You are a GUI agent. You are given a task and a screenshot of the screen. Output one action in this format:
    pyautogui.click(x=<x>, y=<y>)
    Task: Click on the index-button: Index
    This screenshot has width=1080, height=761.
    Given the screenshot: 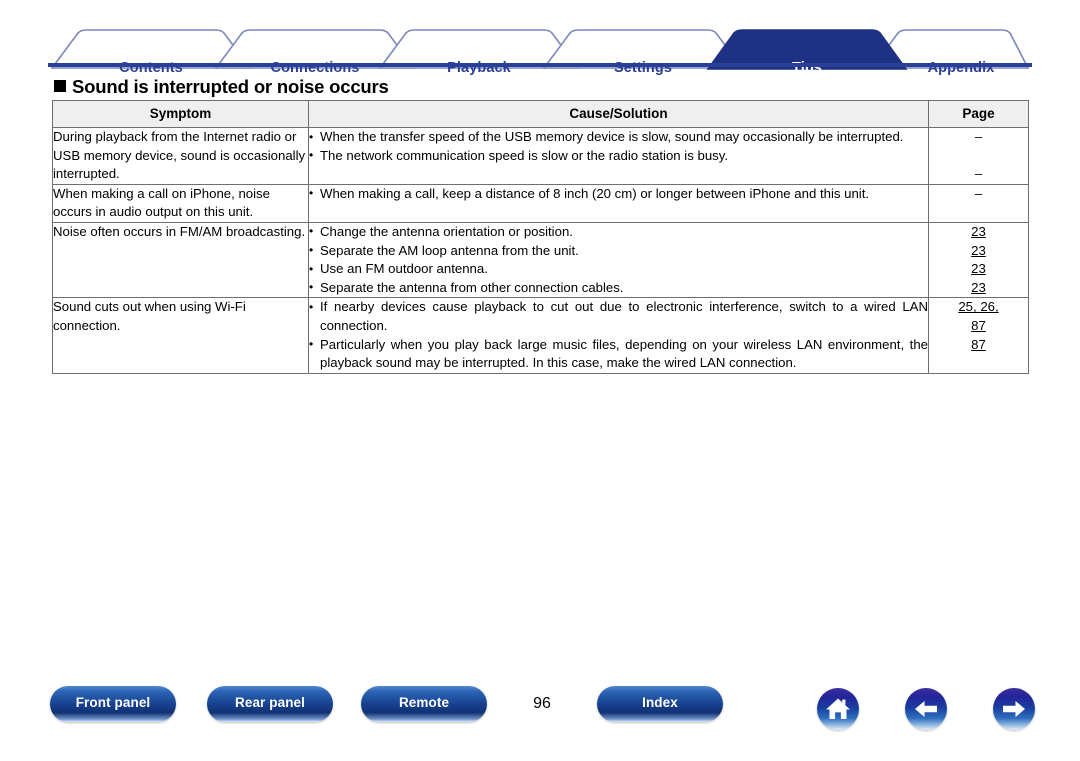 What is the action you would take?
    pyautogui.click(x=660, y=704)
    